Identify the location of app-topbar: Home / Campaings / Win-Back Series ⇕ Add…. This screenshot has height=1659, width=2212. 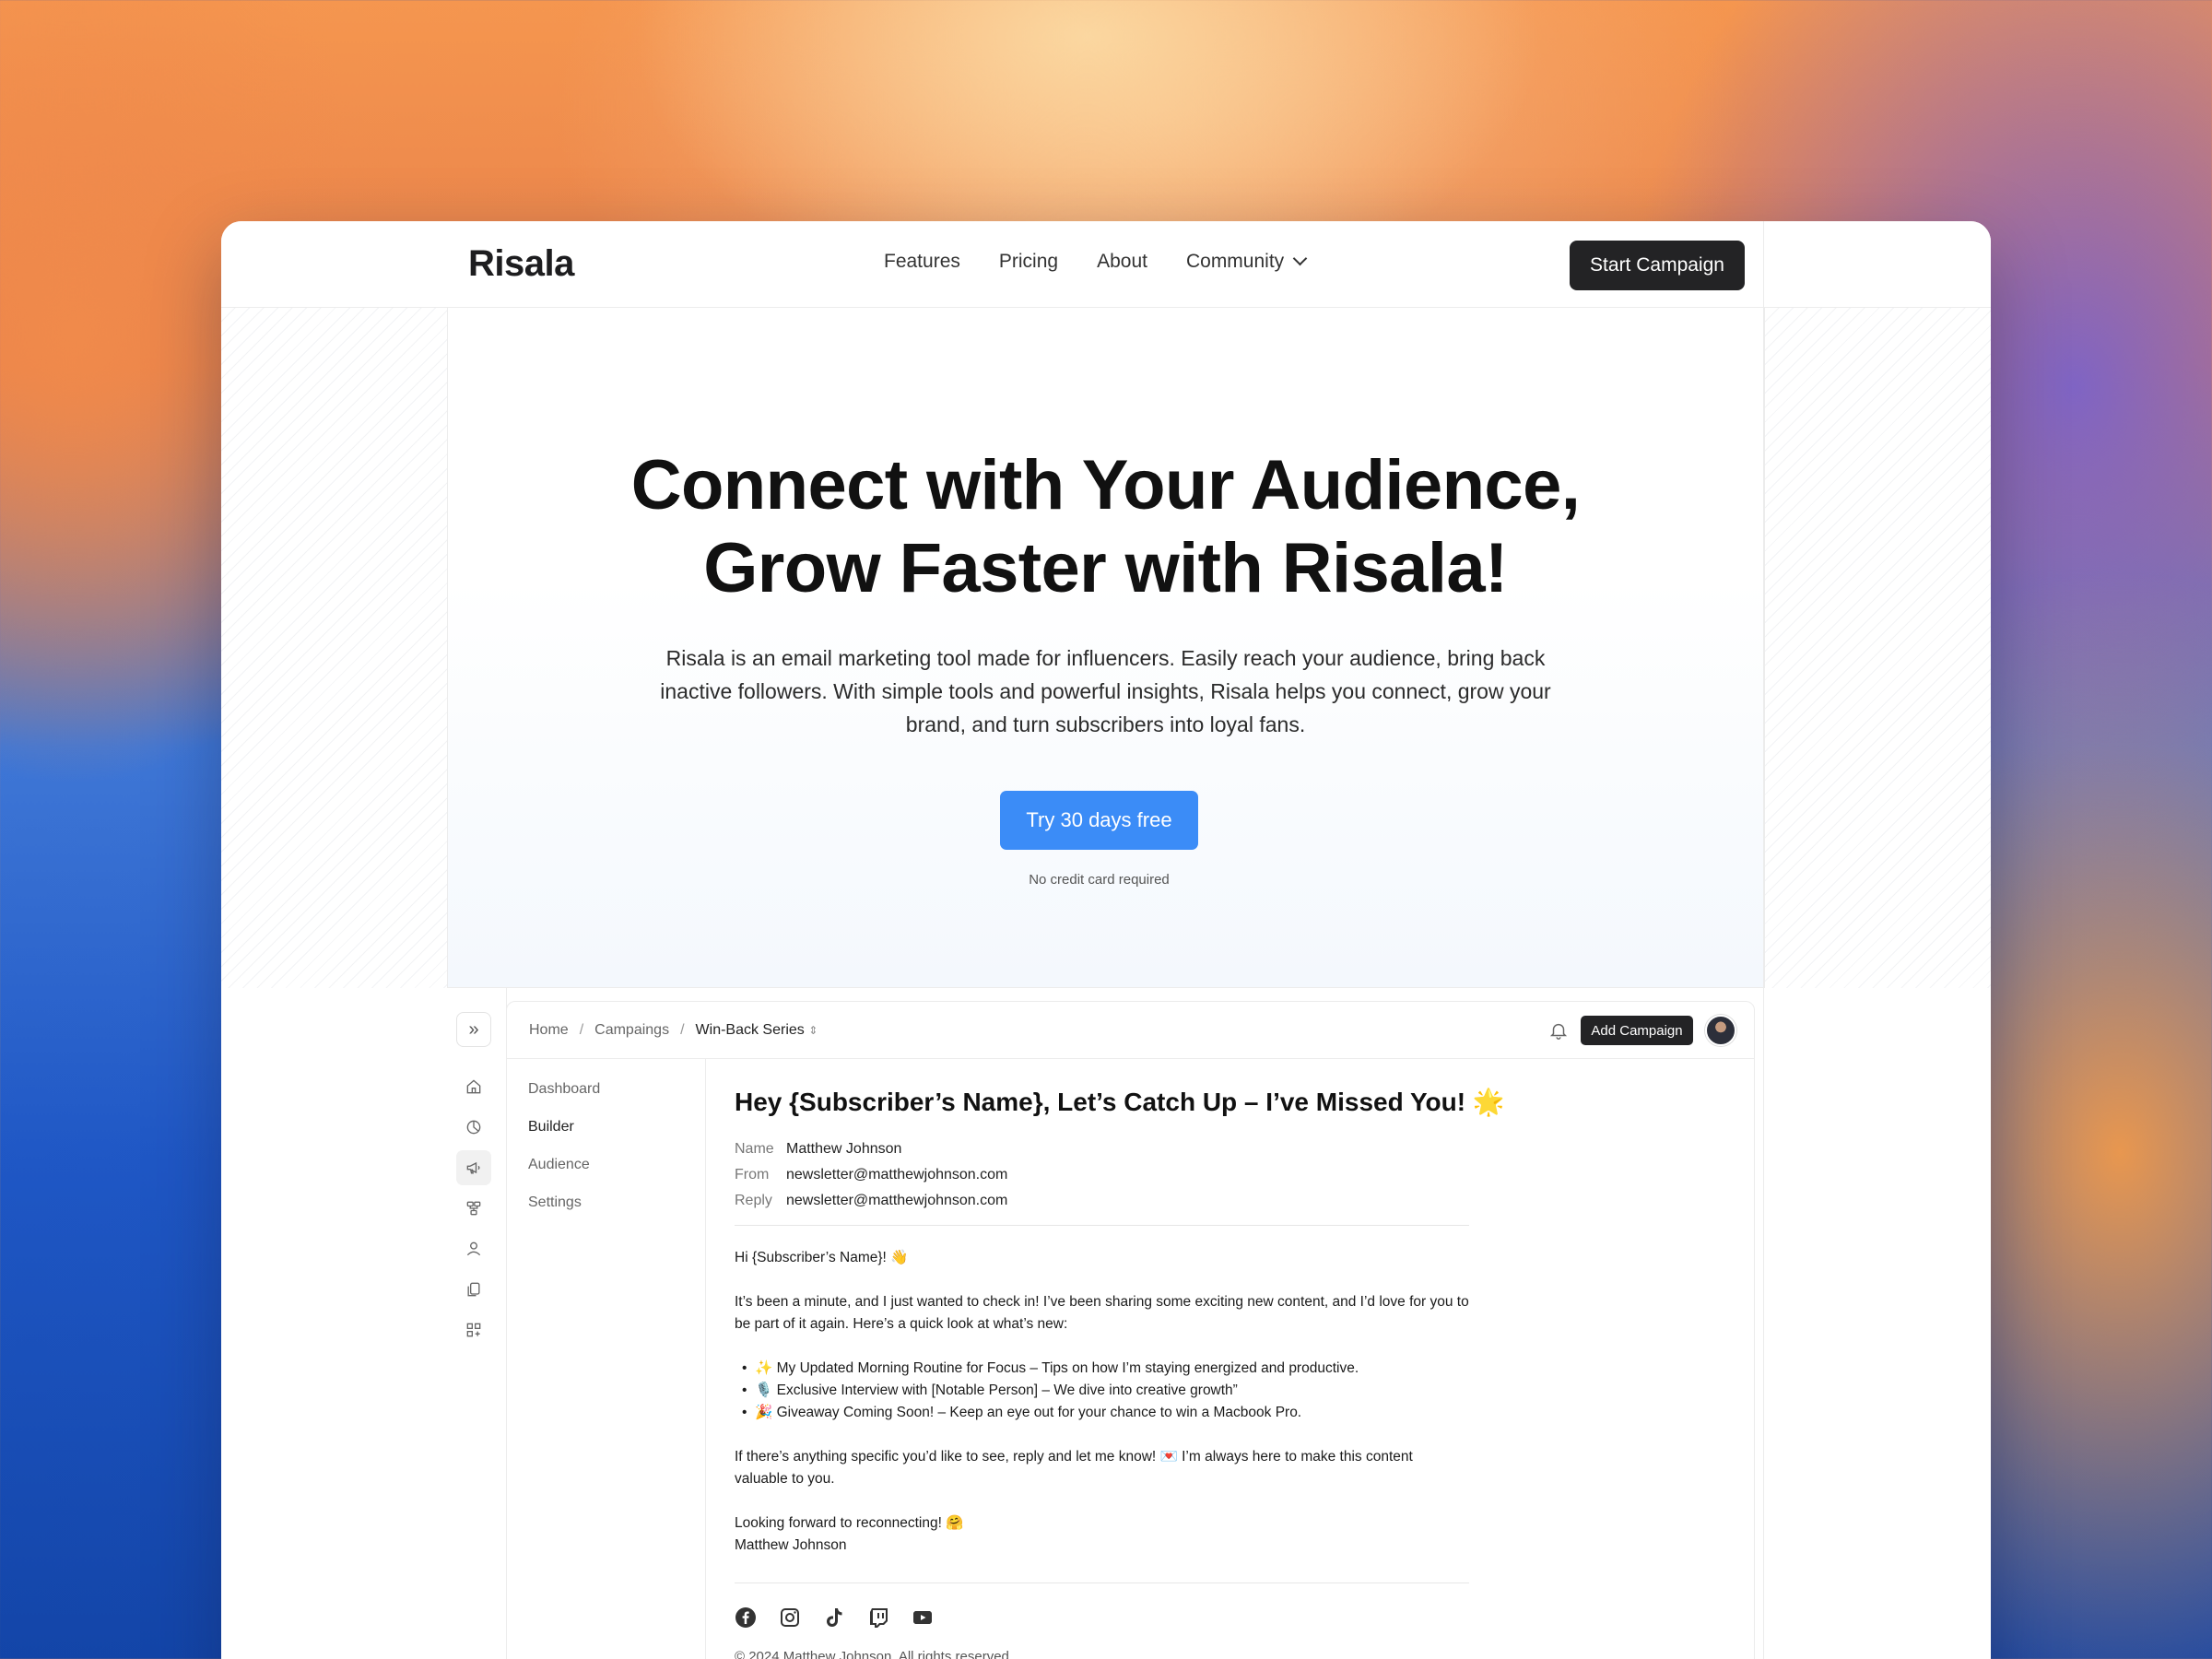
(1130, 1030).